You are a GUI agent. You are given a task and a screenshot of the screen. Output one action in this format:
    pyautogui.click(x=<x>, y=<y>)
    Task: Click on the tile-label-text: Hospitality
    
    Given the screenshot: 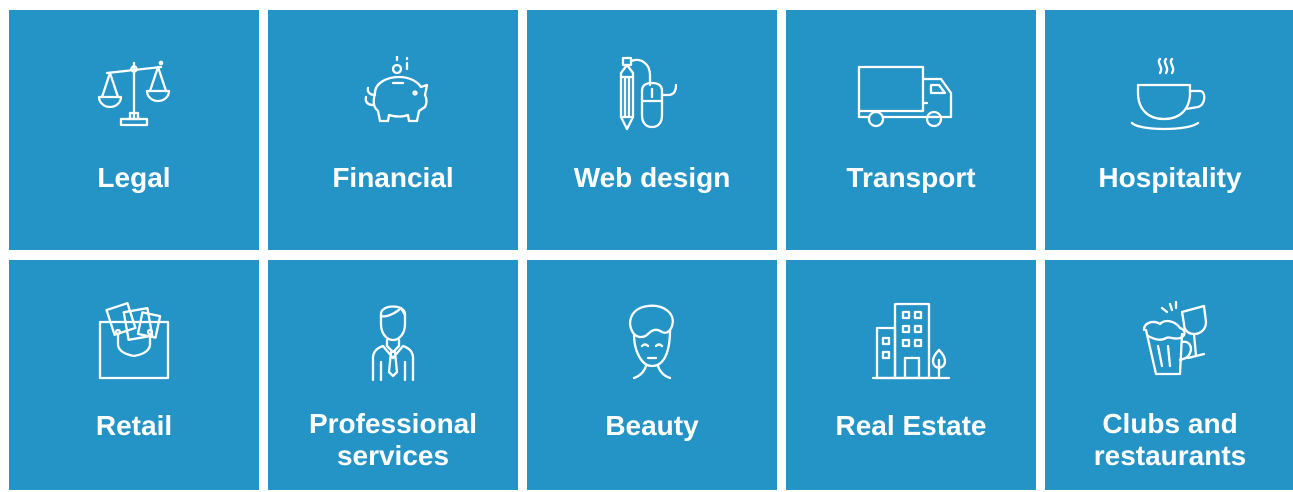 What is the action you would take?
    pyautogui.click(x=1170, y=177)
    